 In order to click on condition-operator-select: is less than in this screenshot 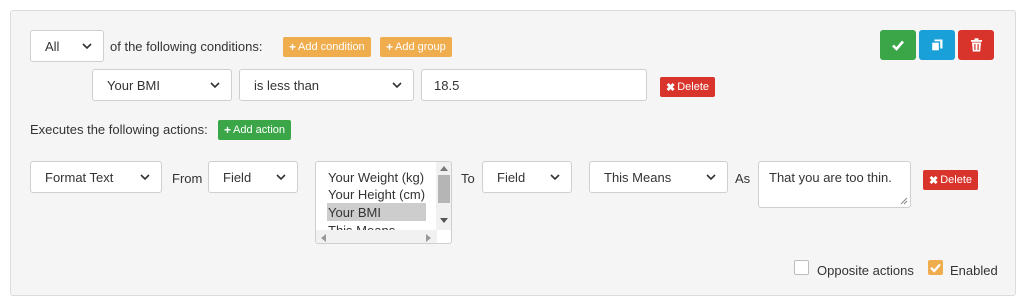, I will do `click(326, 85)`.